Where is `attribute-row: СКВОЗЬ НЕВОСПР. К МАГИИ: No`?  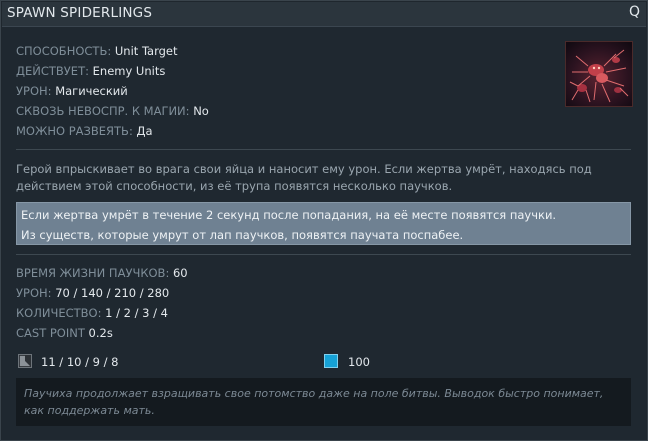 attribute-row: СКВОЗЬ НЕВОСПР. К МАГИИ: No is located at coordinates (112, 111).